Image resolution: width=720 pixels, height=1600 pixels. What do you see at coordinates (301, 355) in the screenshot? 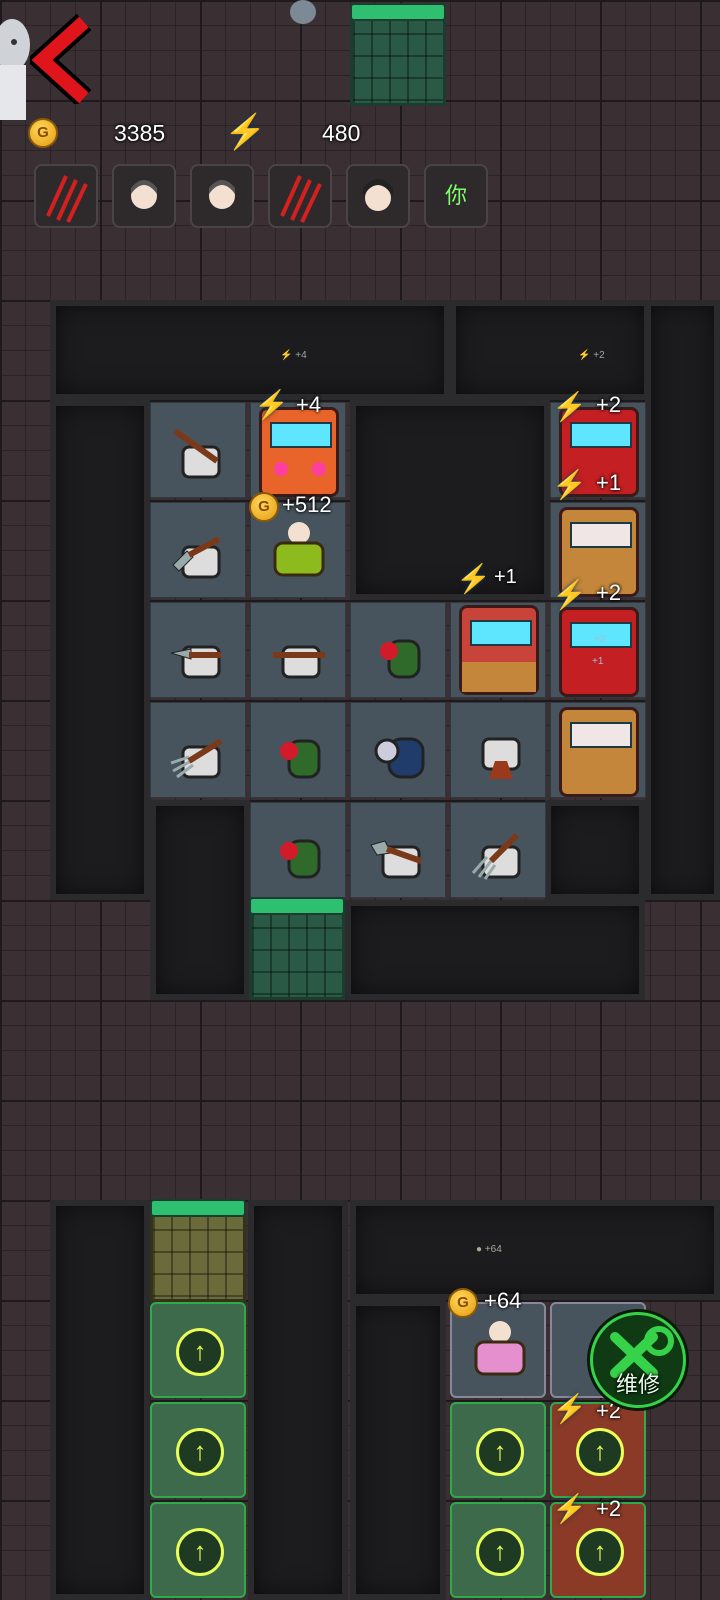
I see `energy-small-value: +4` at bounding box center [301, 355].